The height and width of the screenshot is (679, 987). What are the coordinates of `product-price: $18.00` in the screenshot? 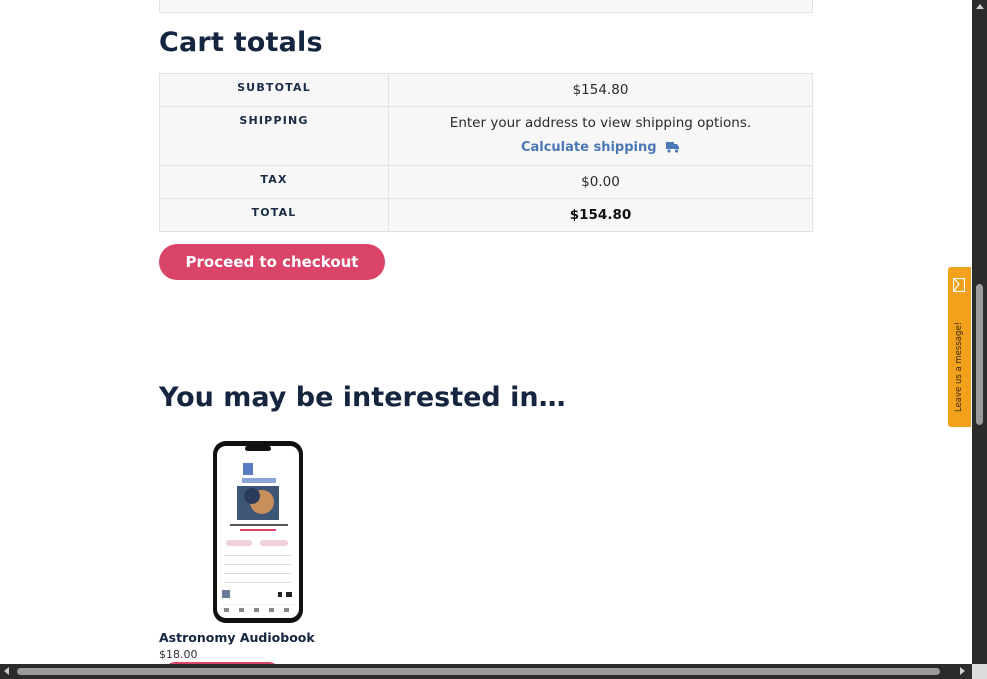 It's located at (178, 654).